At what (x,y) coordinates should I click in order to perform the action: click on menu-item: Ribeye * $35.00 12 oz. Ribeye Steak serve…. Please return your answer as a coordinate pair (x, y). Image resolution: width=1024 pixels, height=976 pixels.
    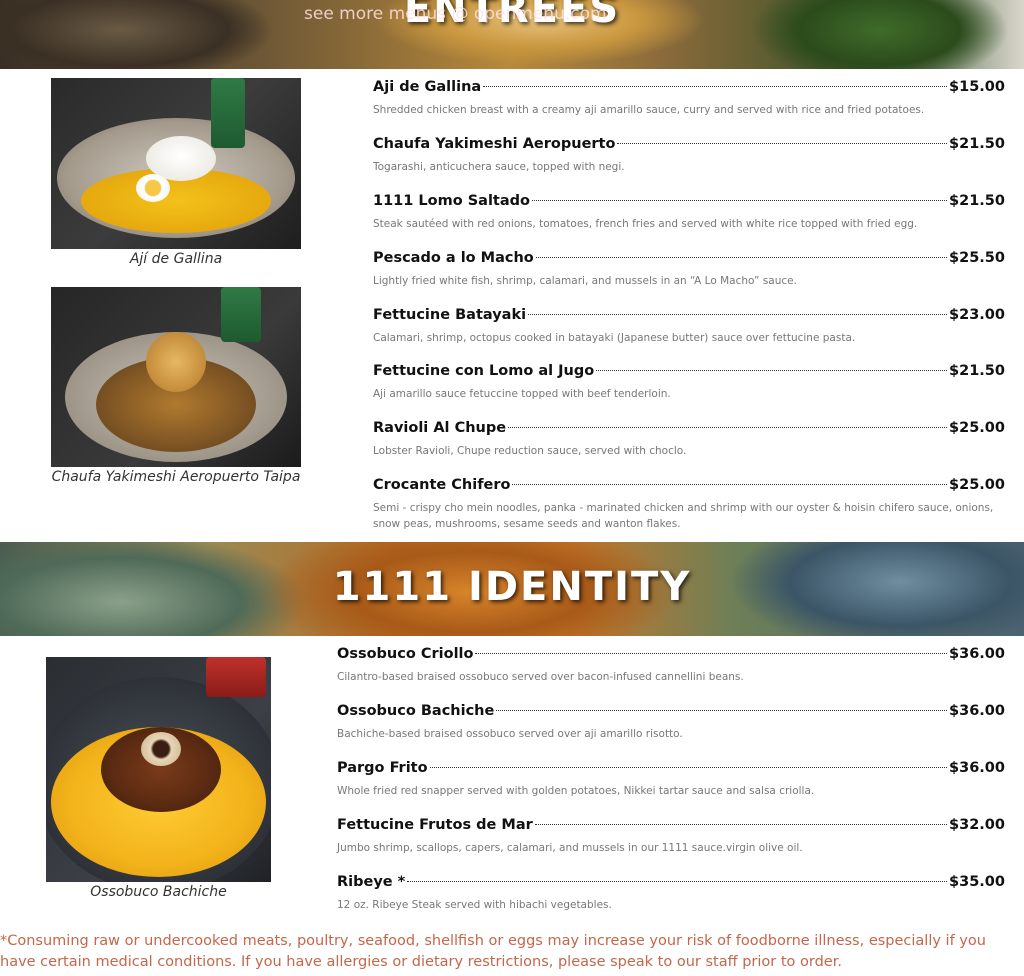
    Looking at the image, I should click on (671, 893).